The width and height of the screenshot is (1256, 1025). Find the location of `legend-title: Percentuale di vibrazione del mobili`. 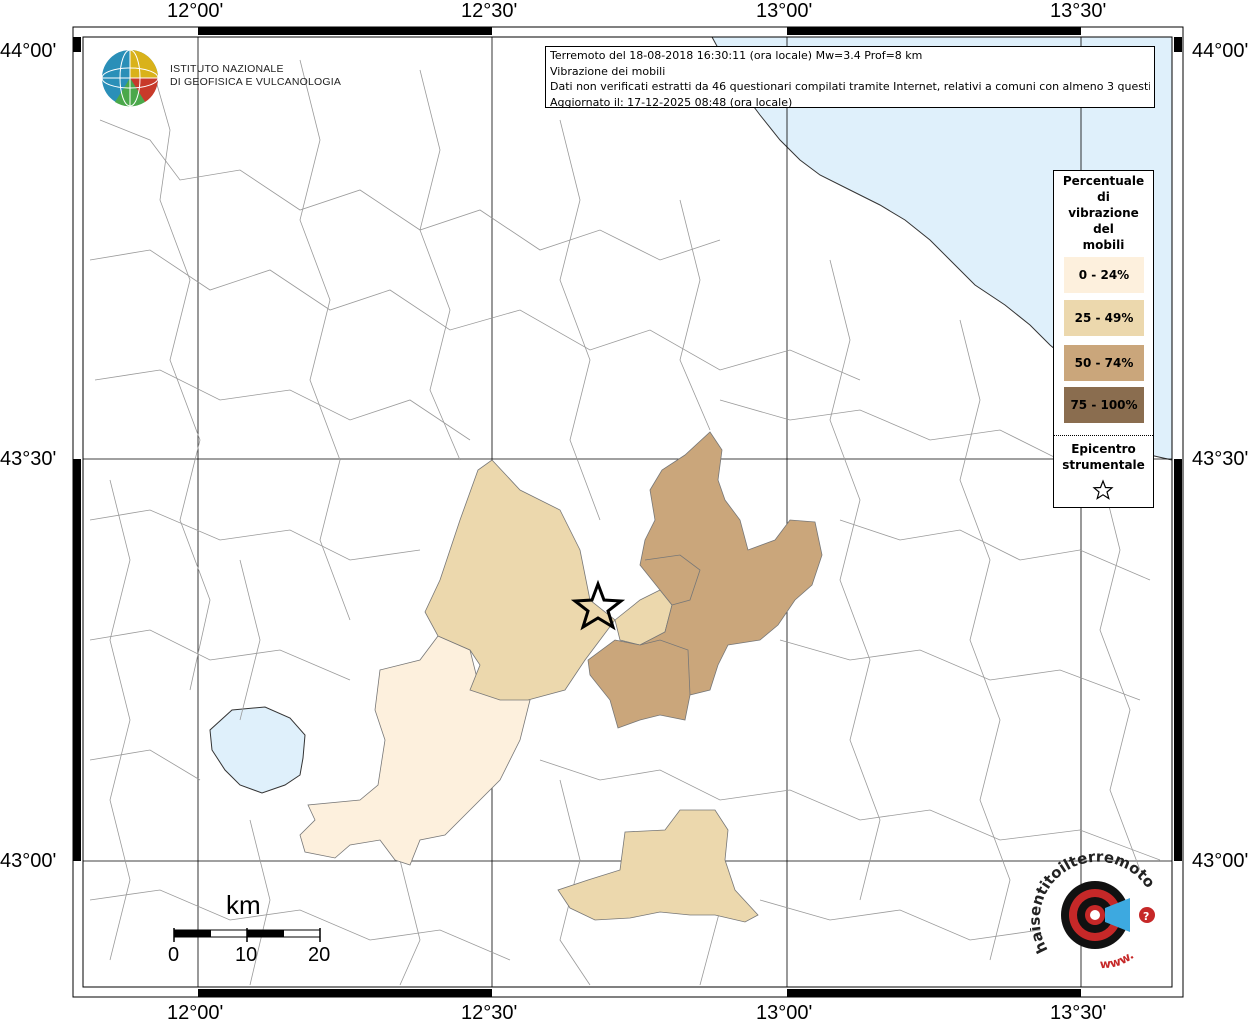

legend-title: Percentuale di vibrazione del mobili is located at coordinates (1103, 213).